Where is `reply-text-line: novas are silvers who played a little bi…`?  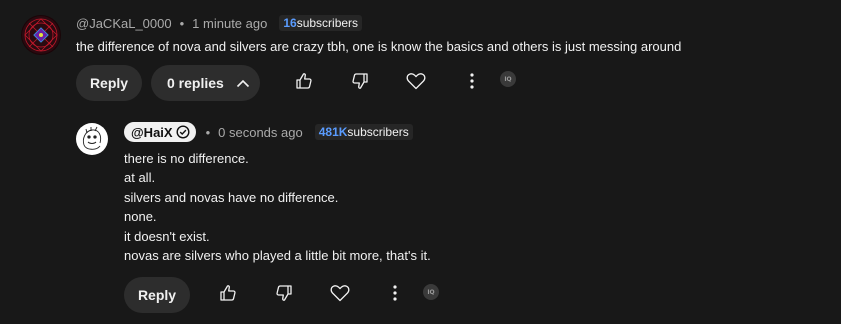 reply-text-line: novas are silvers who played a little bi… is located at coordinates (277, 256).